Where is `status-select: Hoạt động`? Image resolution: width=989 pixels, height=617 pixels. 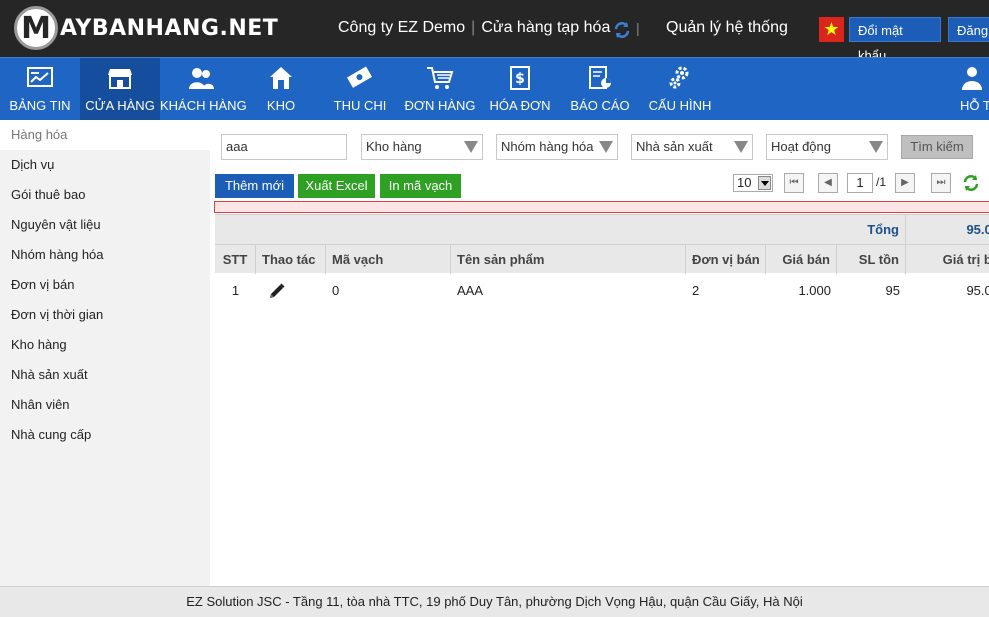
status-select: Hoạt động is located at coordinates (827, 147).